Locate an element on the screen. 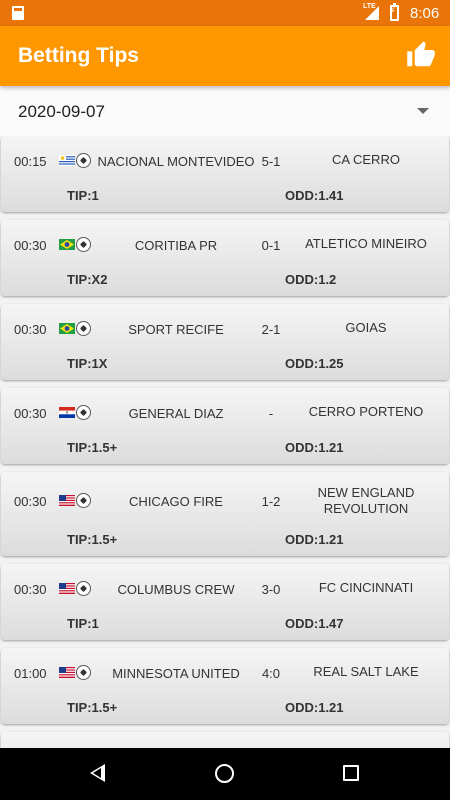 This screenshot has width=450, height=800. match-card-partial is located at coordinates (225, 740).